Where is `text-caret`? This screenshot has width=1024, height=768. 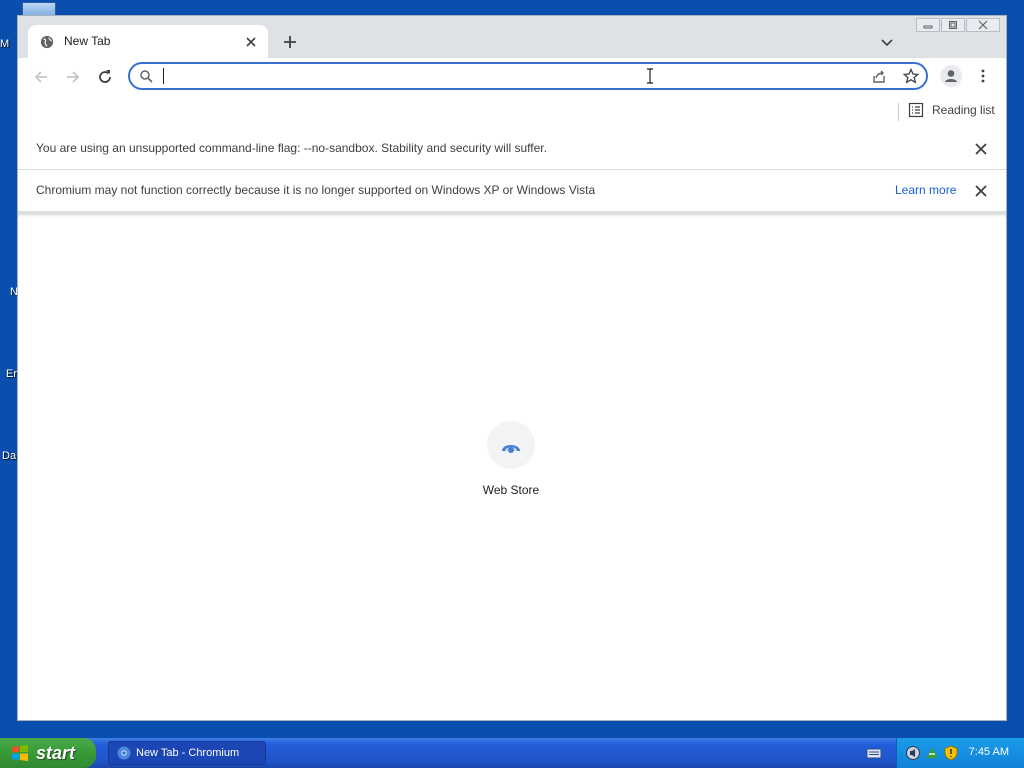 text-caret is located at coordinates (163, 76).